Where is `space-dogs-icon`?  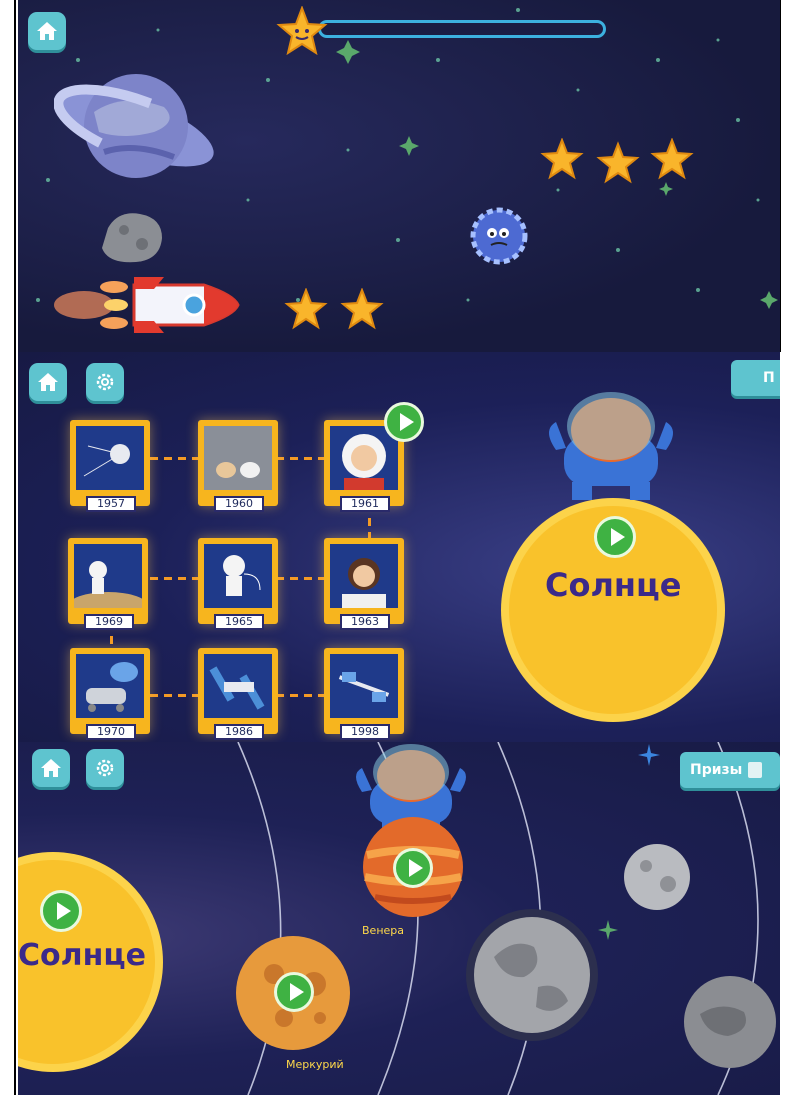
space-dogs-icon is located at coordinates (238, 458).